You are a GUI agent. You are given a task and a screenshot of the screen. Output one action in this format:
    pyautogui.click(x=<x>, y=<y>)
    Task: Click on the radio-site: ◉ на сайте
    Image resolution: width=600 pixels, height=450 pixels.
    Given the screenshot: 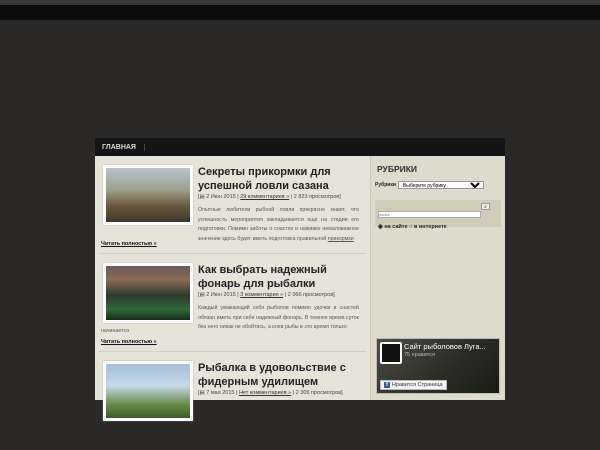 What is the action you would take?
    pyautogui.click(x=393, y=227)
    